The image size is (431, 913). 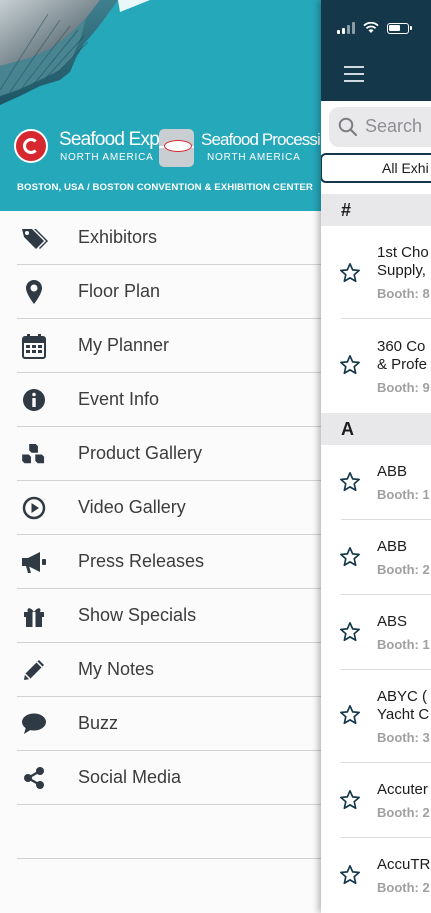 What do you see at coordinates (160, 238) in the screenshot?
I see `menu-item-exhibitors: Exhibitors` at bounding box center [160, 238].